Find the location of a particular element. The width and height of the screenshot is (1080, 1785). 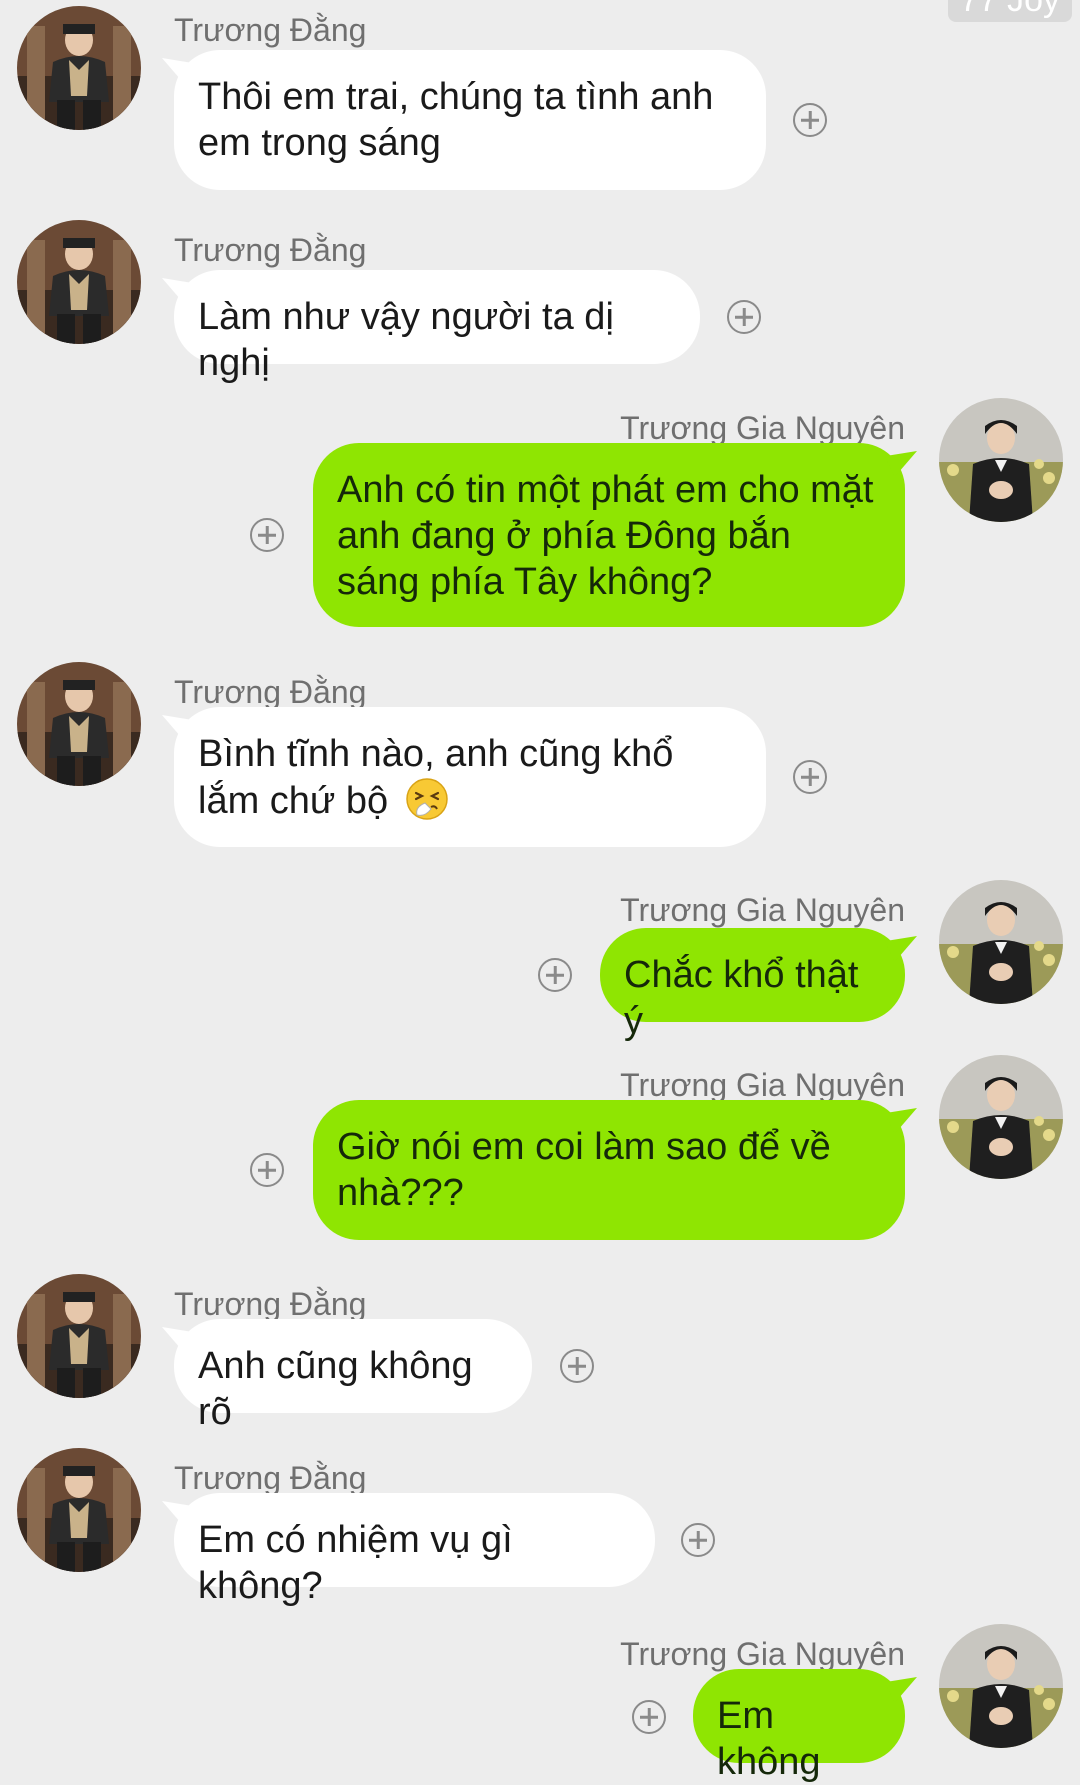

message-bubble: Bình tĩnh nào, anh cũng khổ lắm chứ bộ is located at coordinates (470, 777).